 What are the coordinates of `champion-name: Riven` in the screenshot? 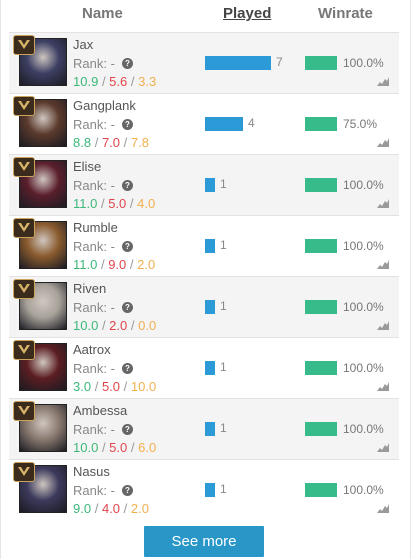 It's located at (89, 288).